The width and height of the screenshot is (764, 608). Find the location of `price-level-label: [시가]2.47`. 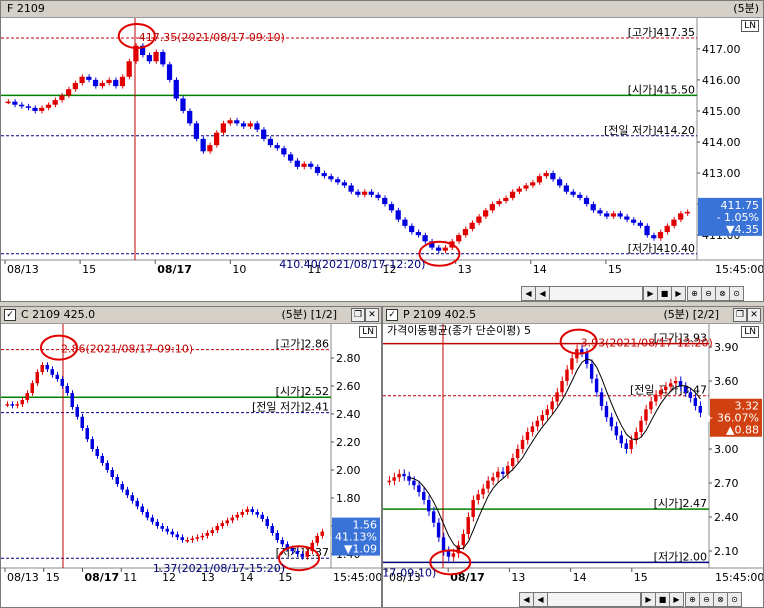

price-level-label: [시가]2.47 is located at coordinates (680, 503).